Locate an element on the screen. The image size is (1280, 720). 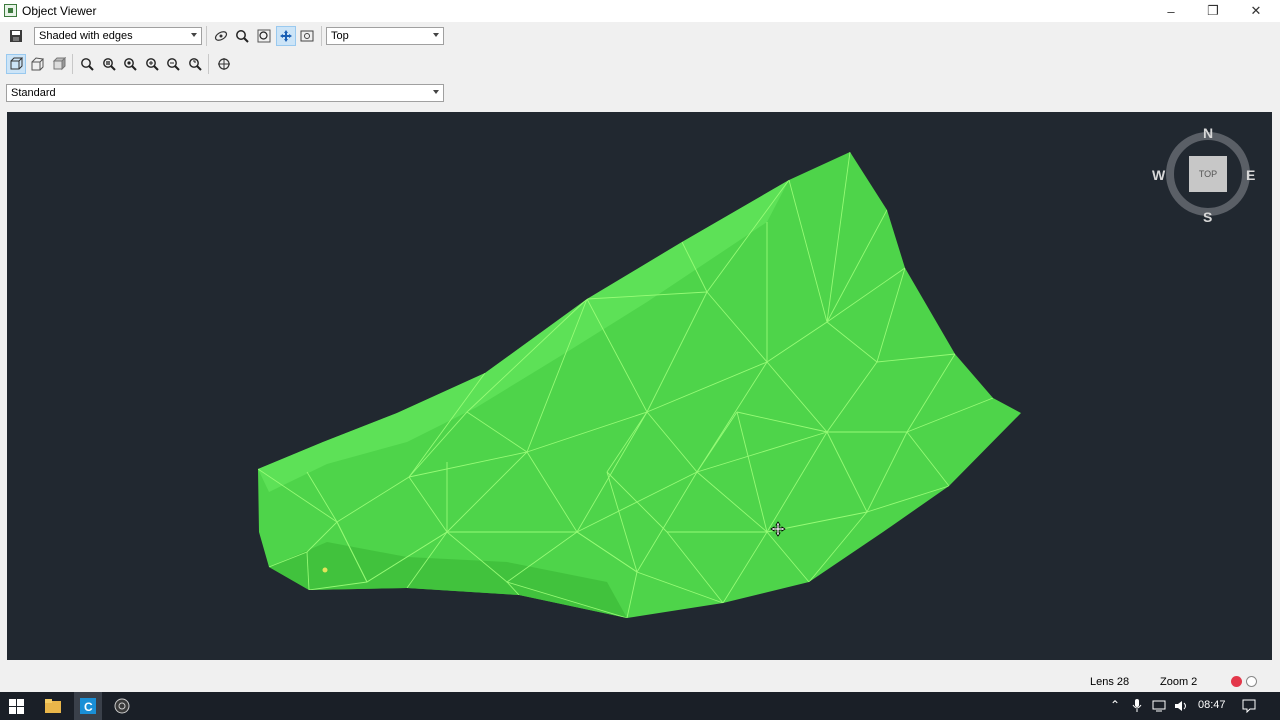
tray-chevron-up-icon: ⌃ is located at coordinates (1115, 705).